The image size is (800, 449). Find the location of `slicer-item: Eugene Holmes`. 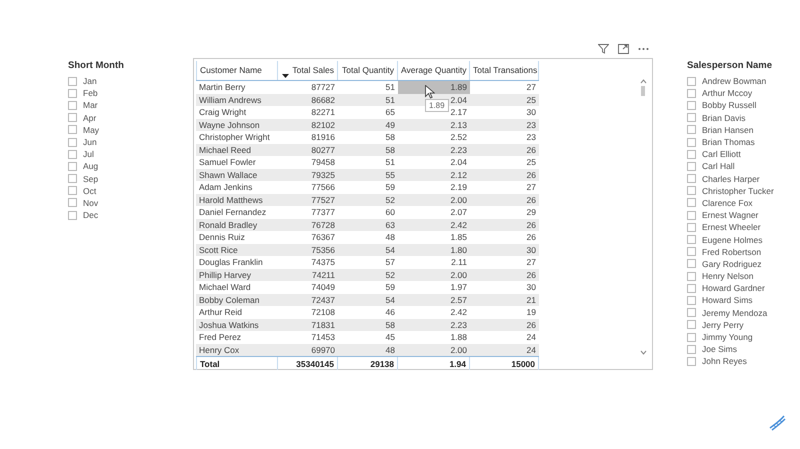

slicer-item: Eugene Holmes is located at coordinates (732, 239).